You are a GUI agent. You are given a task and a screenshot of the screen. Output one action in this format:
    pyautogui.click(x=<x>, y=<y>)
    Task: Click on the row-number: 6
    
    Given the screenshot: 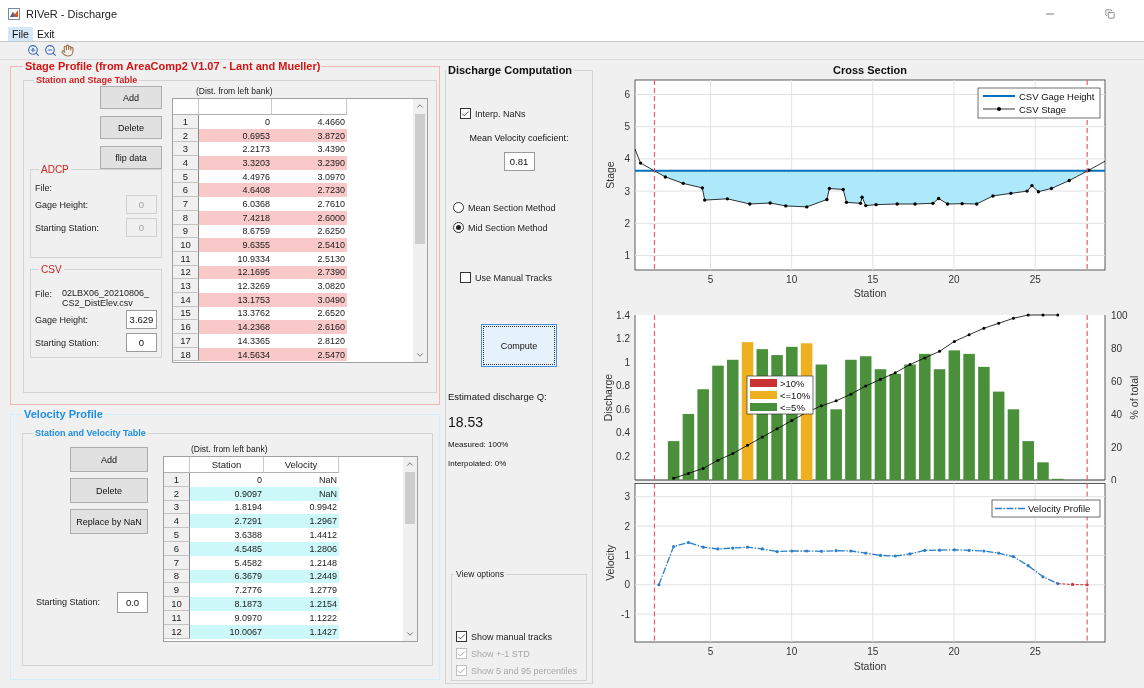 What is the action you would take?
    pyautogui.click(x=186, y=190)
    